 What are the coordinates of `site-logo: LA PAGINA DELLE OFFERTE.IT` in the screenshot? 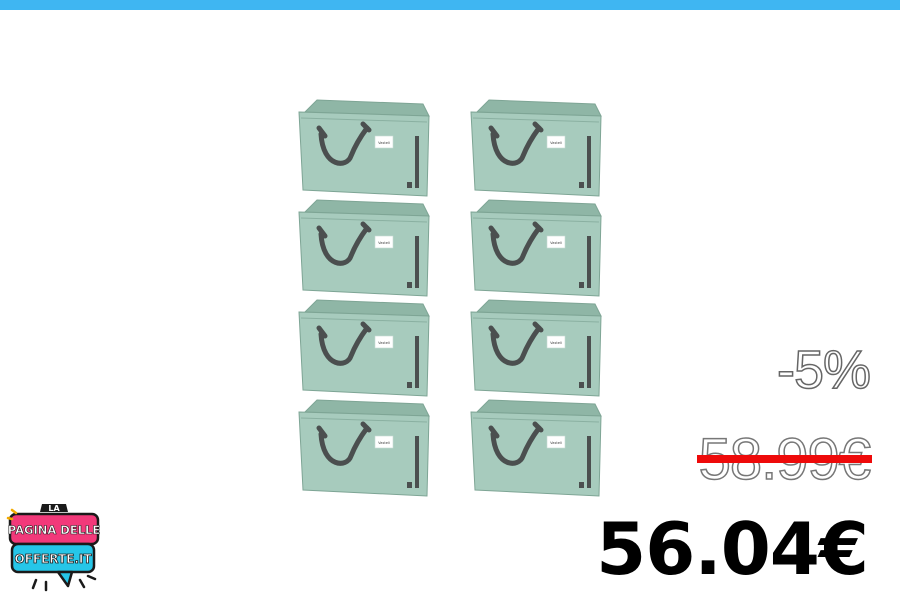 It's located at (54, 548).